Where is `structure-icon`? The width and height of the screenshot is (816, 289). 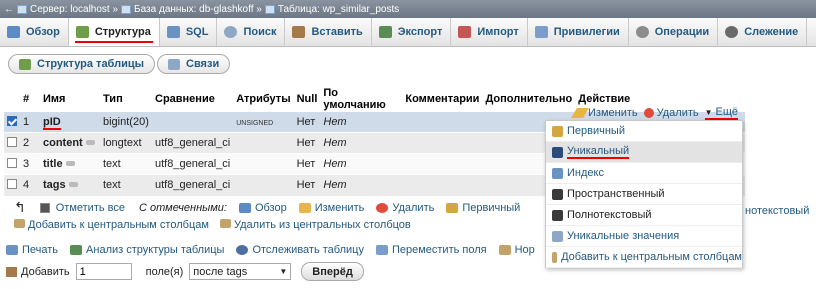
structure-icon is located at coordinates (25, 64).